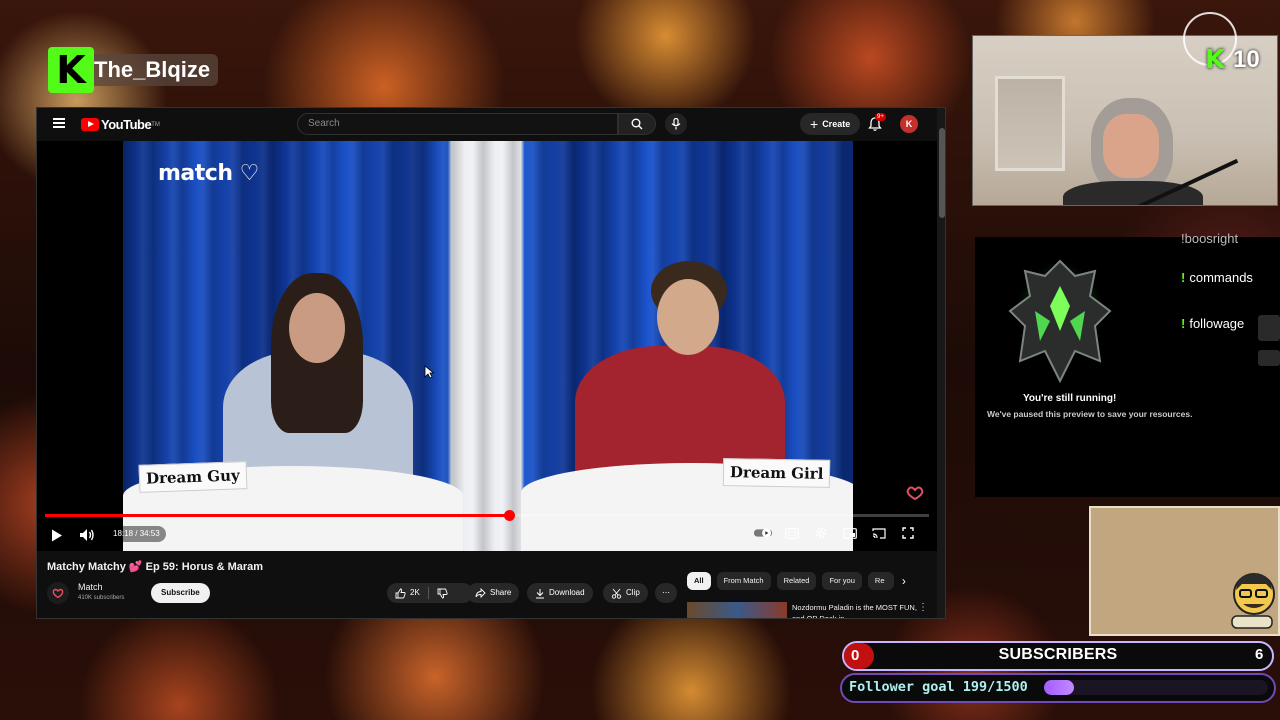 The height and width of the screenshot is (720, 1280). Describe the element at coordinates (1070, 398) in the screenshot. I see `paused-message-title: You're still running!` at that location.